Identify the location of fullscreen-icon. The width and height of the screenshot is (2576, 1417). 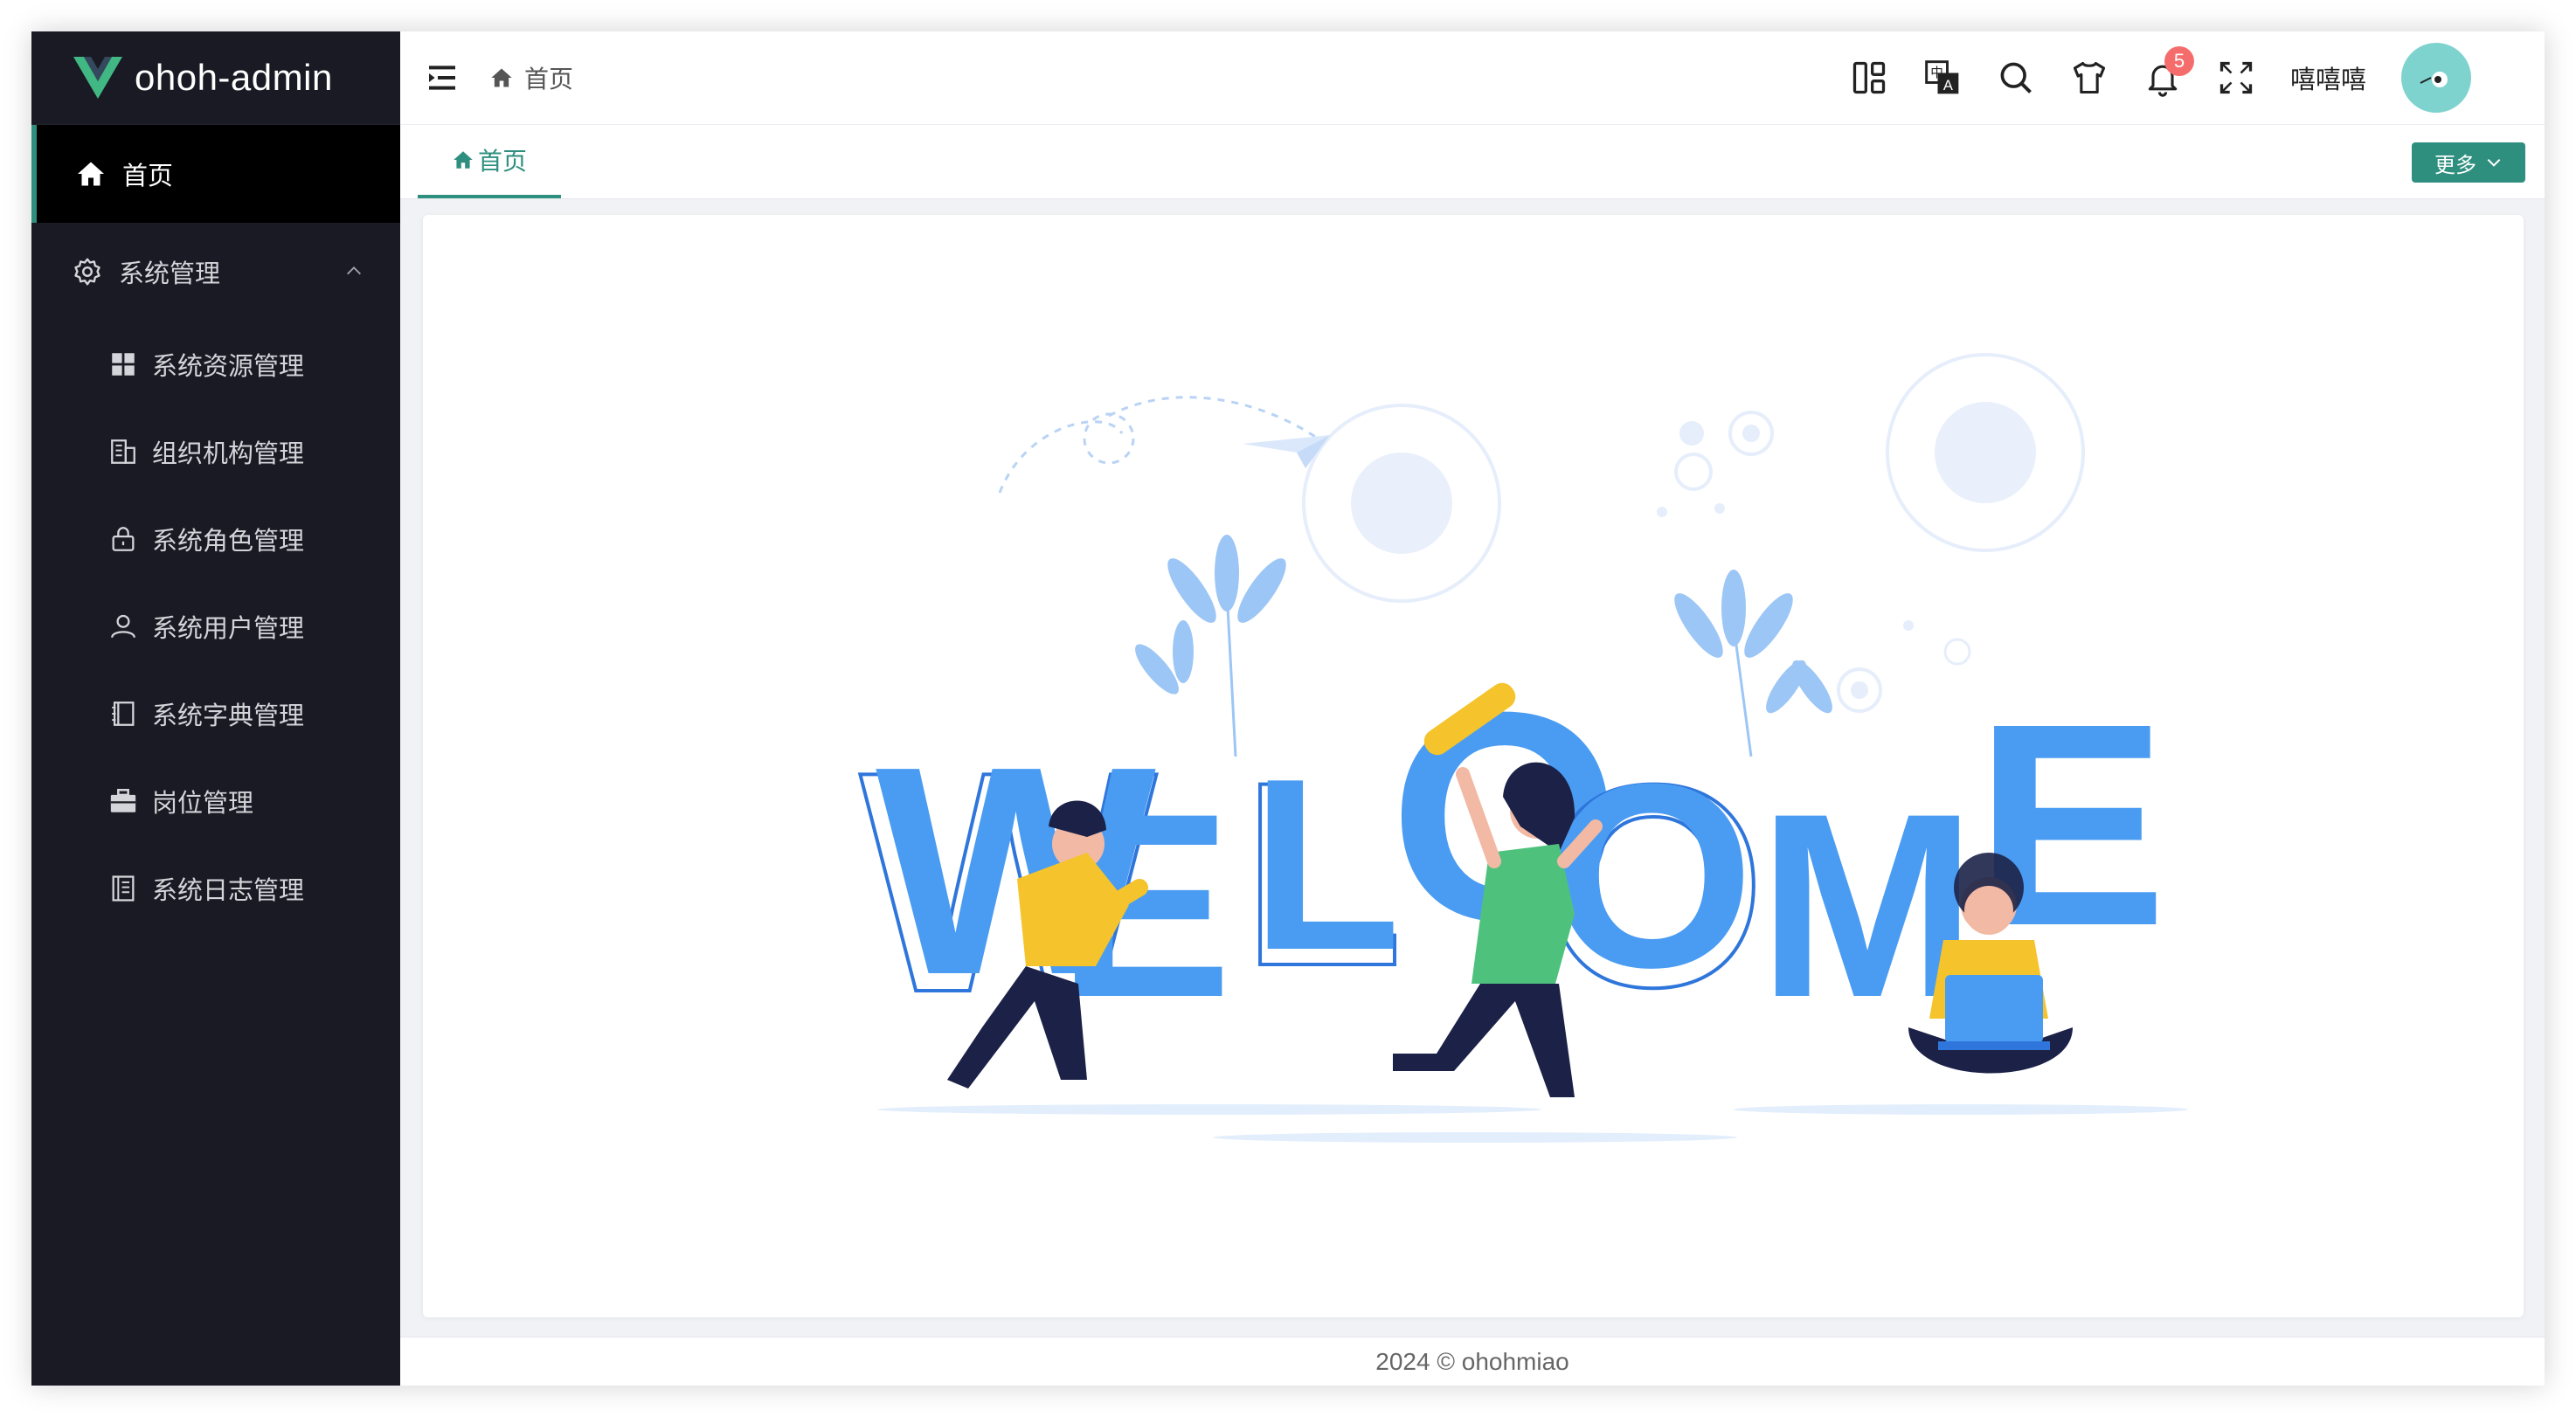
(2236, 77).